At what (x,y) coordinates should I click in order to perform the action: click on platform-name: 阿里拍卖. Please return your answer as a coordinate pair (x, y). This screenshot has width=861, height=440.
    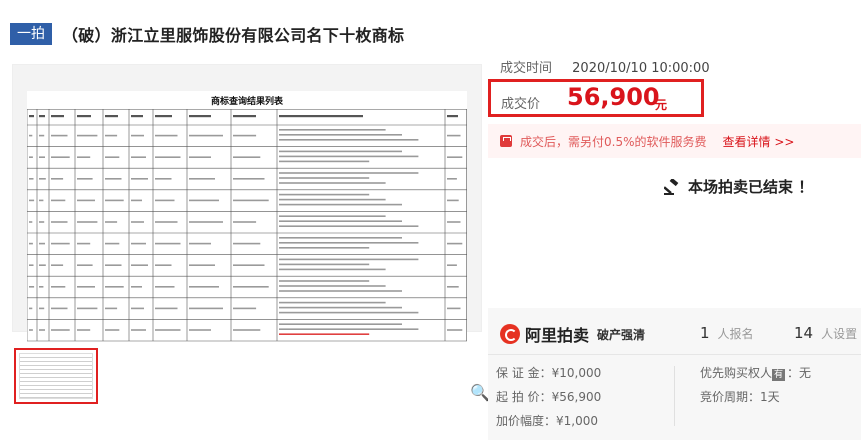
    Looking at the image, I should click on (557, 335).